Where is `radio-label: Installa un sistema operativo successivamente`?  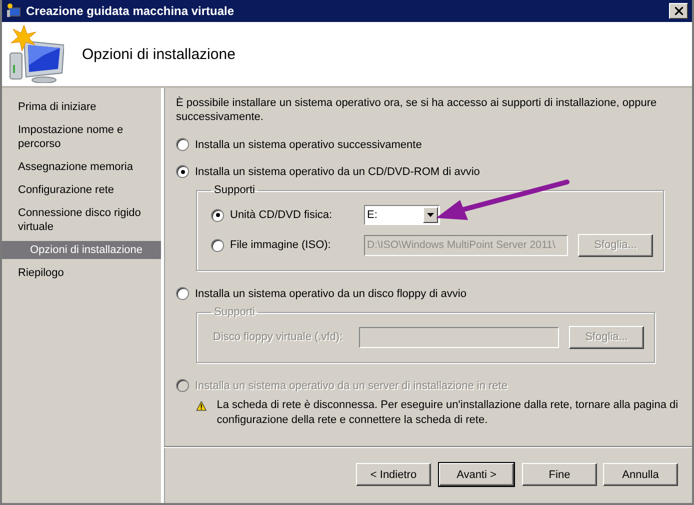
radio-label: Installa un sistema operativo successivamente is located at coordinates (308, 144).